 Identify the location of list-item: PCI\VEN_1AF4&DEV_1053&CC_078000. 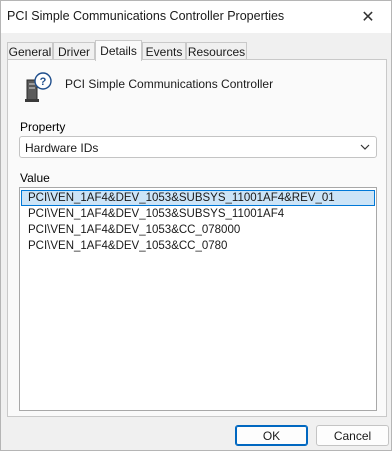
(198, 230).